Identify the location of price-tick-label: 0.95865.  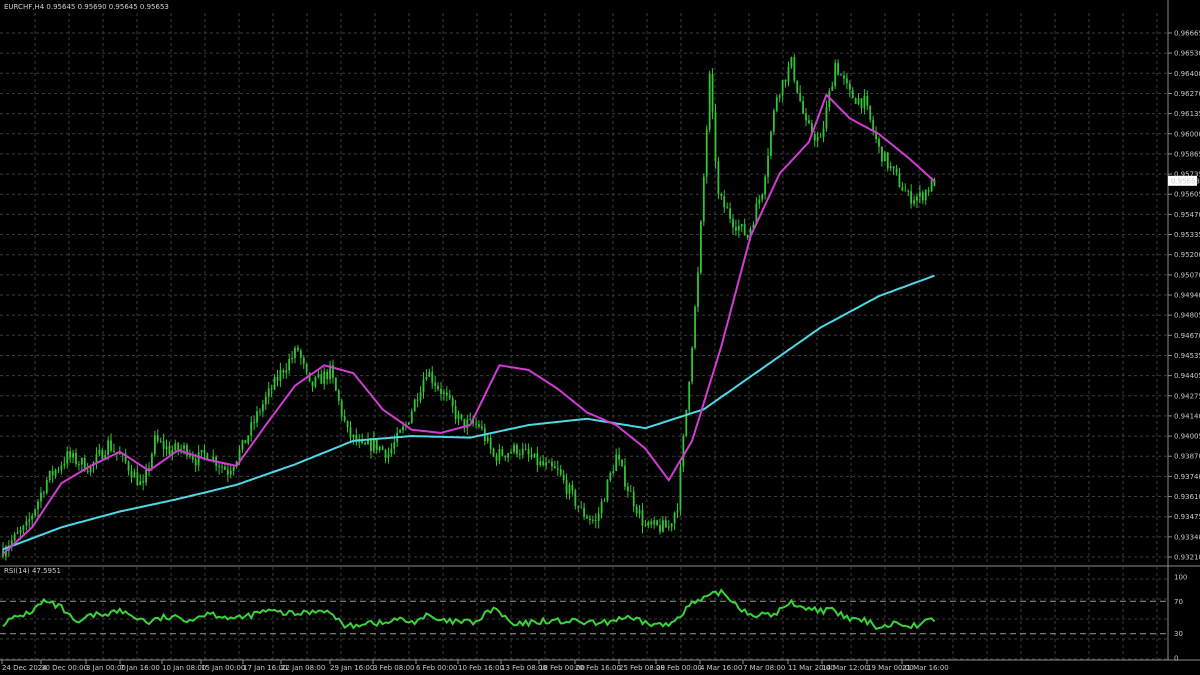
(1187, 154).